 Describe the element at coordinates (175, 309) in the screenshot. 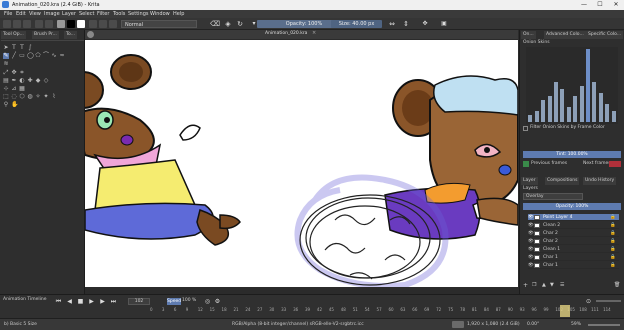

I see `frame-number: 6` at that location.